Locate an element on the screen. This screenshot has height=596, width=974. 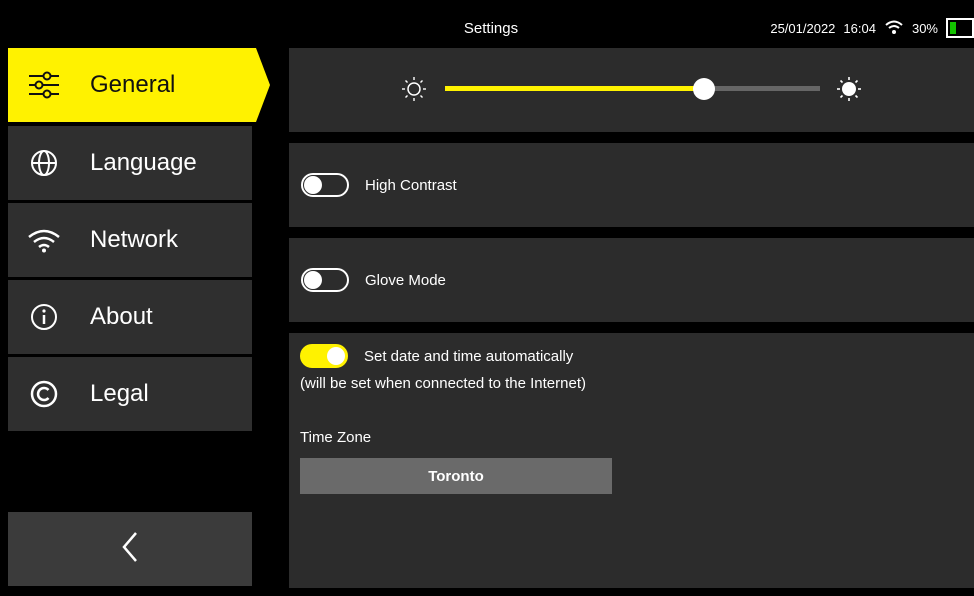
chevron-left-icon is located at coordinates (130, 549).